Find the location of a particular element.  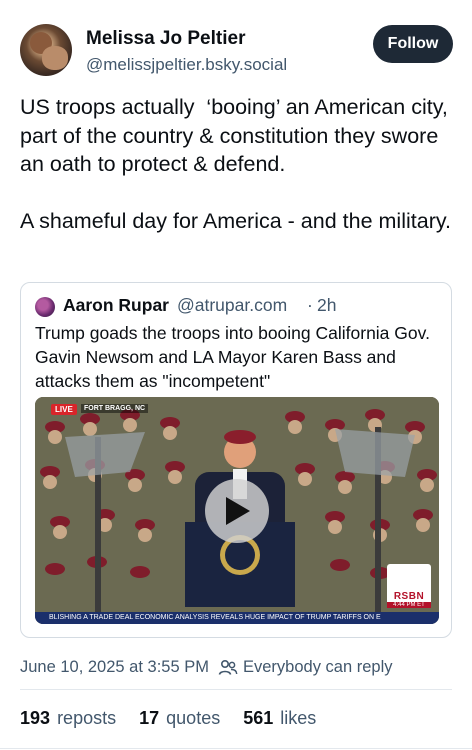

post-date: June 10, 2025 at 3:55 PM is located at coordinates (114, 667).